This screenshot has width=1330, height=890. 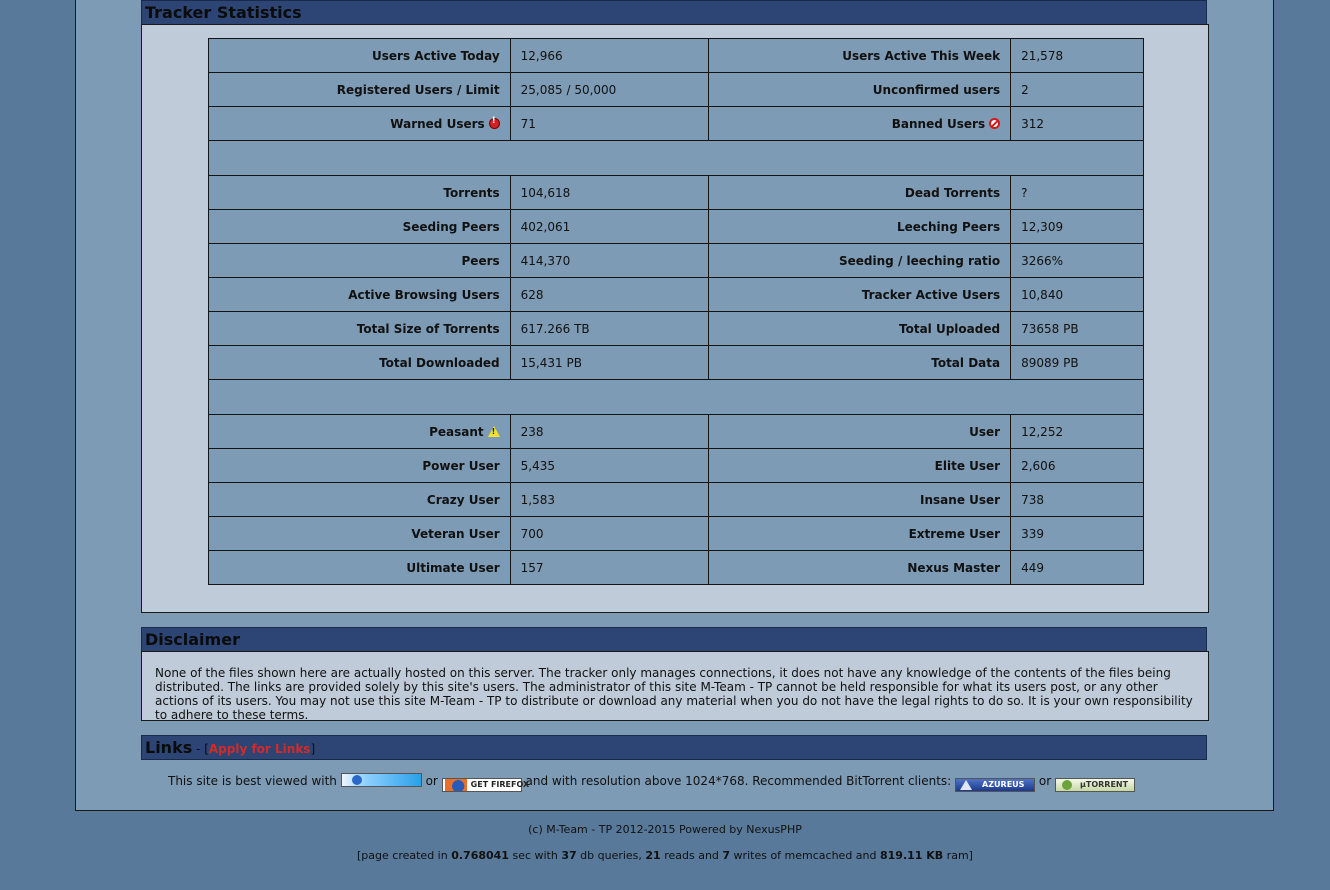 I want to click on stats-value: 89089 PB, so click(x=1077, y=362).